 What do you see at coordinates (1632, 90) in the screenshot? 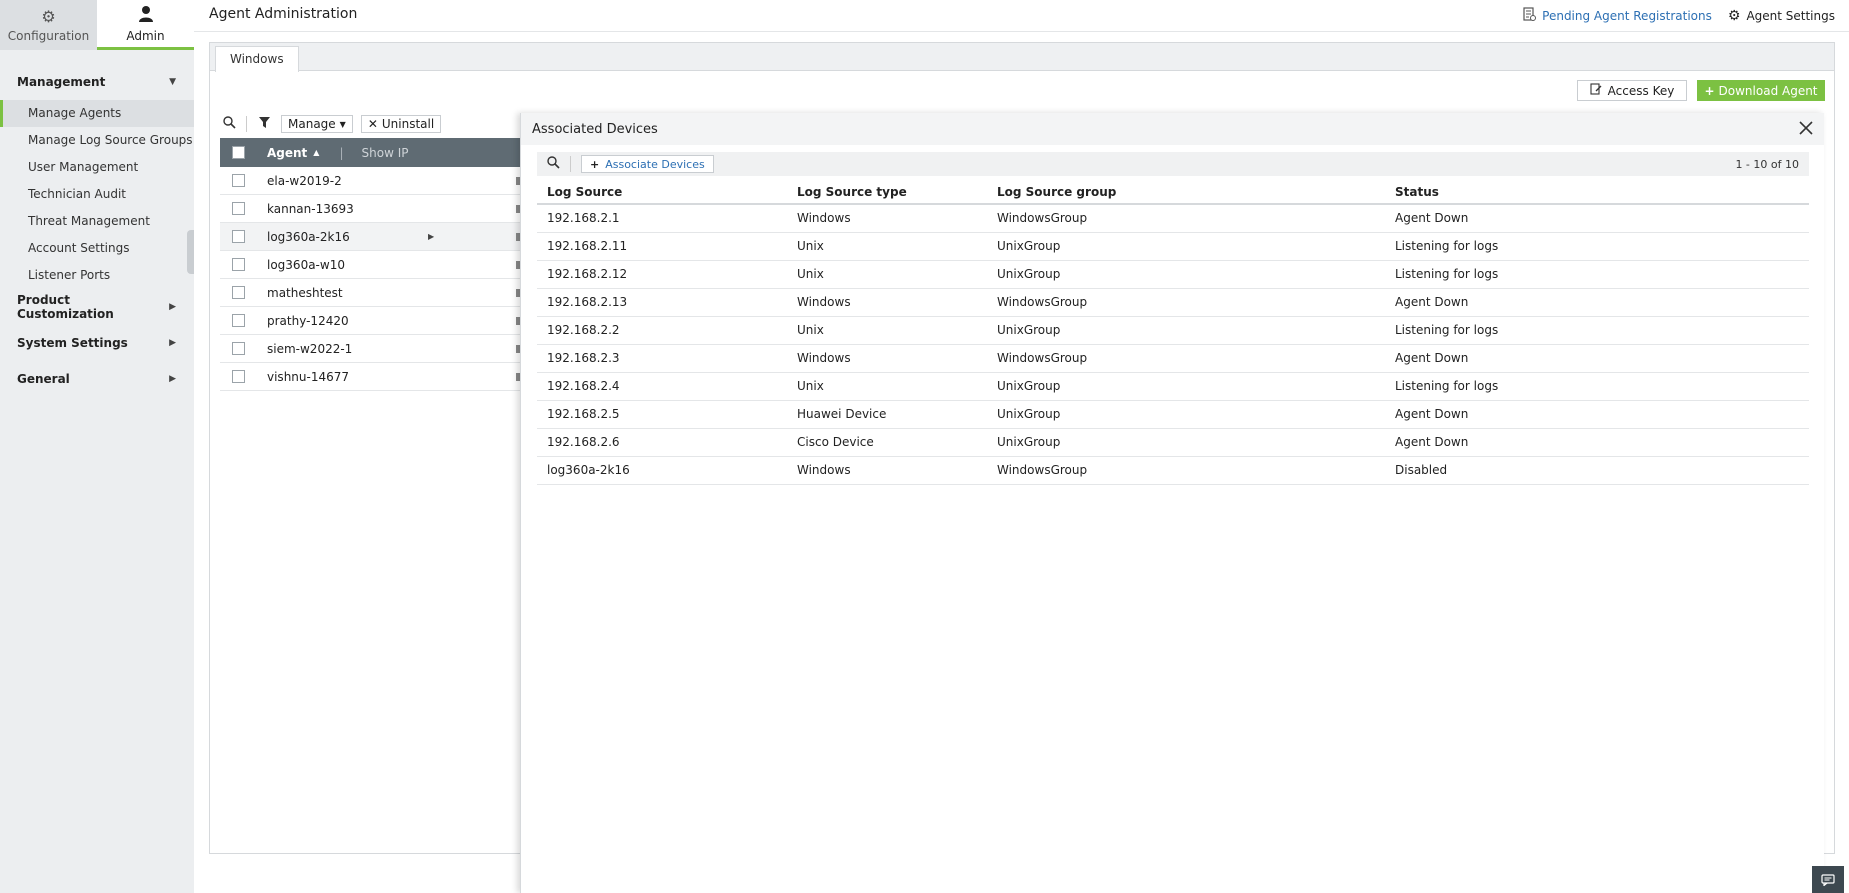
I see `access-key-button: Access Key` at bounding box center [1632, 90].